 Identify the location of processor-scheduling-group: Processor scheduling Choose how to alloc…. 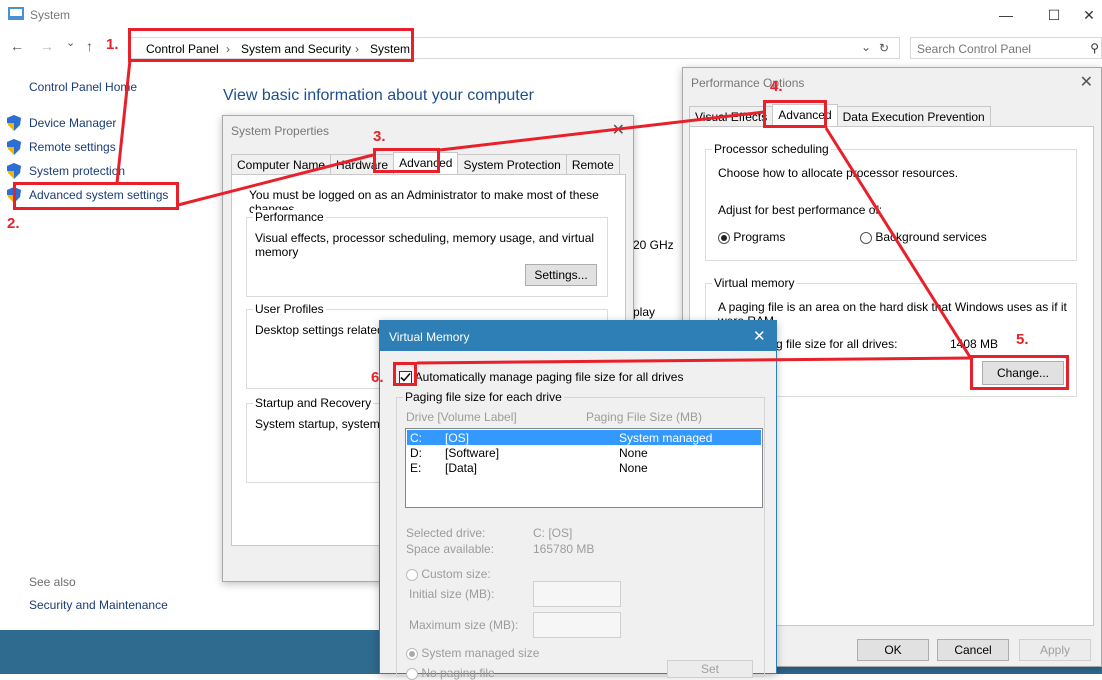
(891, 201).